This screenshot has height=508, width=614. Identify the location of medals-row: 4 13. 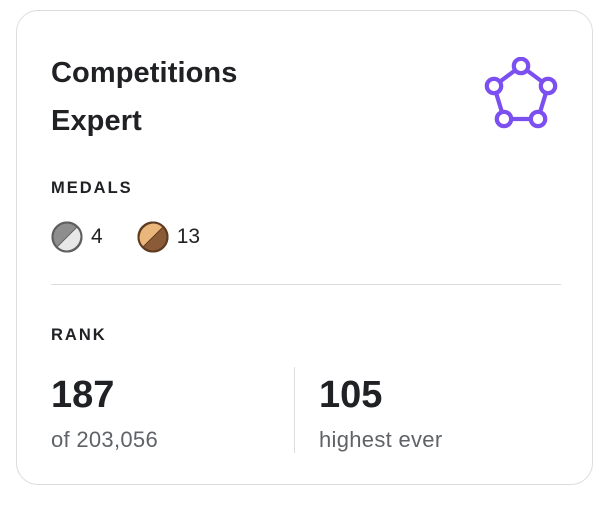
(141, 237).